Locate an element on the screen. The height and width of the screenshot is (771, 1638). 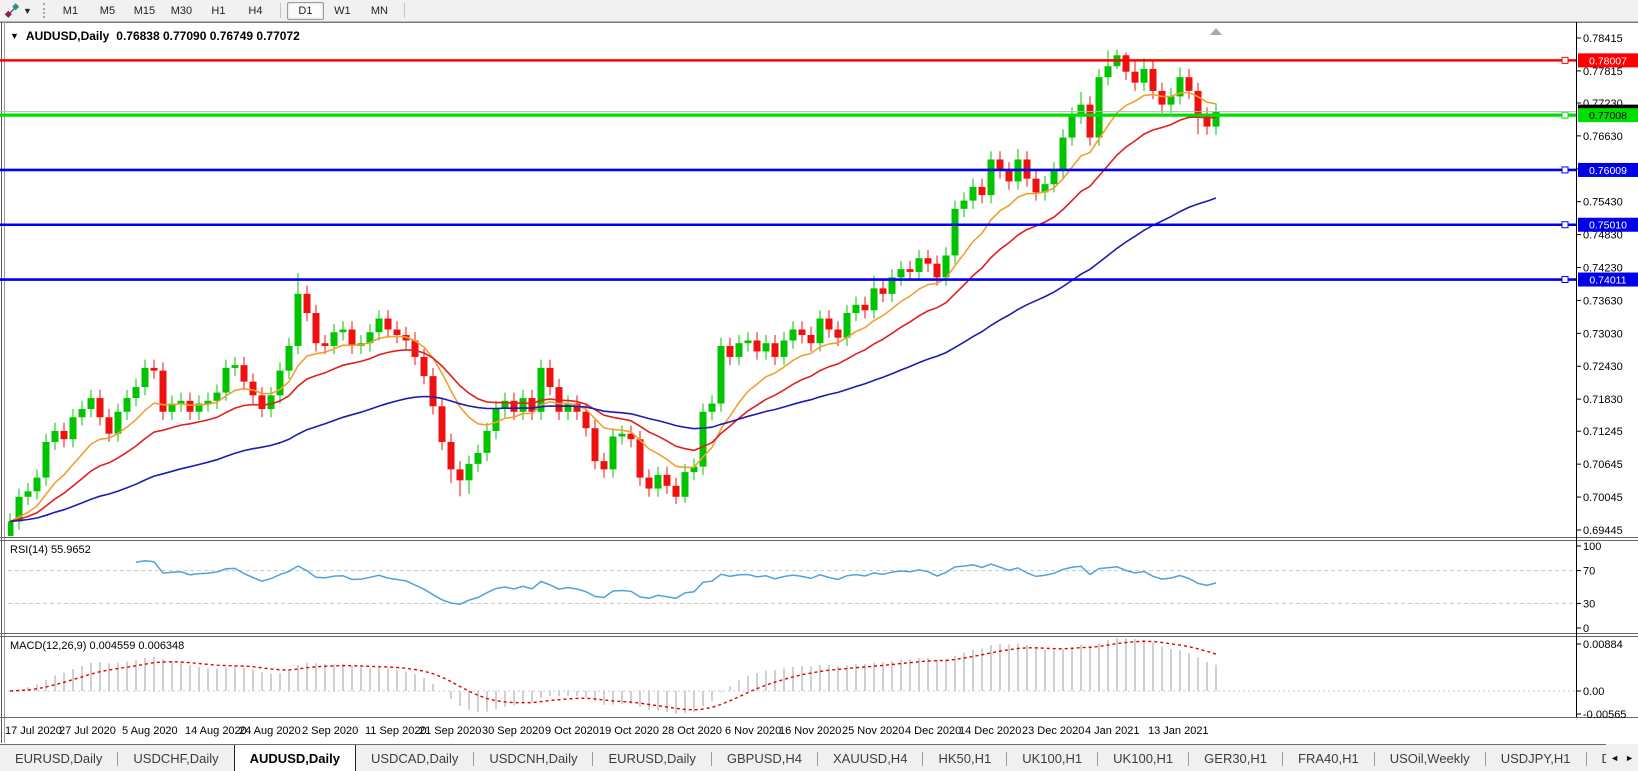
tabs-scroll-arrows: ◄ ► is located at coordinates (1622, 757).